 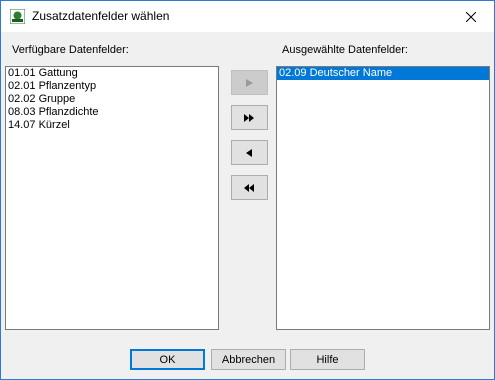 I want to click on remove-field-button, so click(x=249, y=152).